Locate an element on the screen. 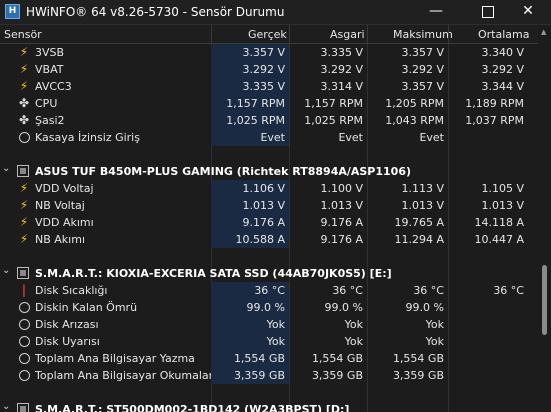  current-value: 1,025 RPM is located at coordinates (250, 120).